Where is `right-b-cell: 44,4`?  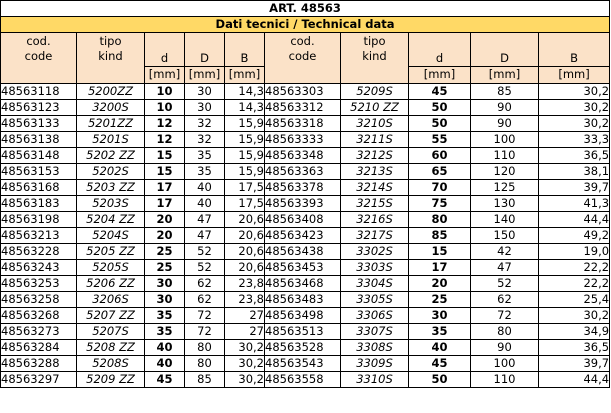 right-b-cell: 44,4 is located at coordinates (574, 219).